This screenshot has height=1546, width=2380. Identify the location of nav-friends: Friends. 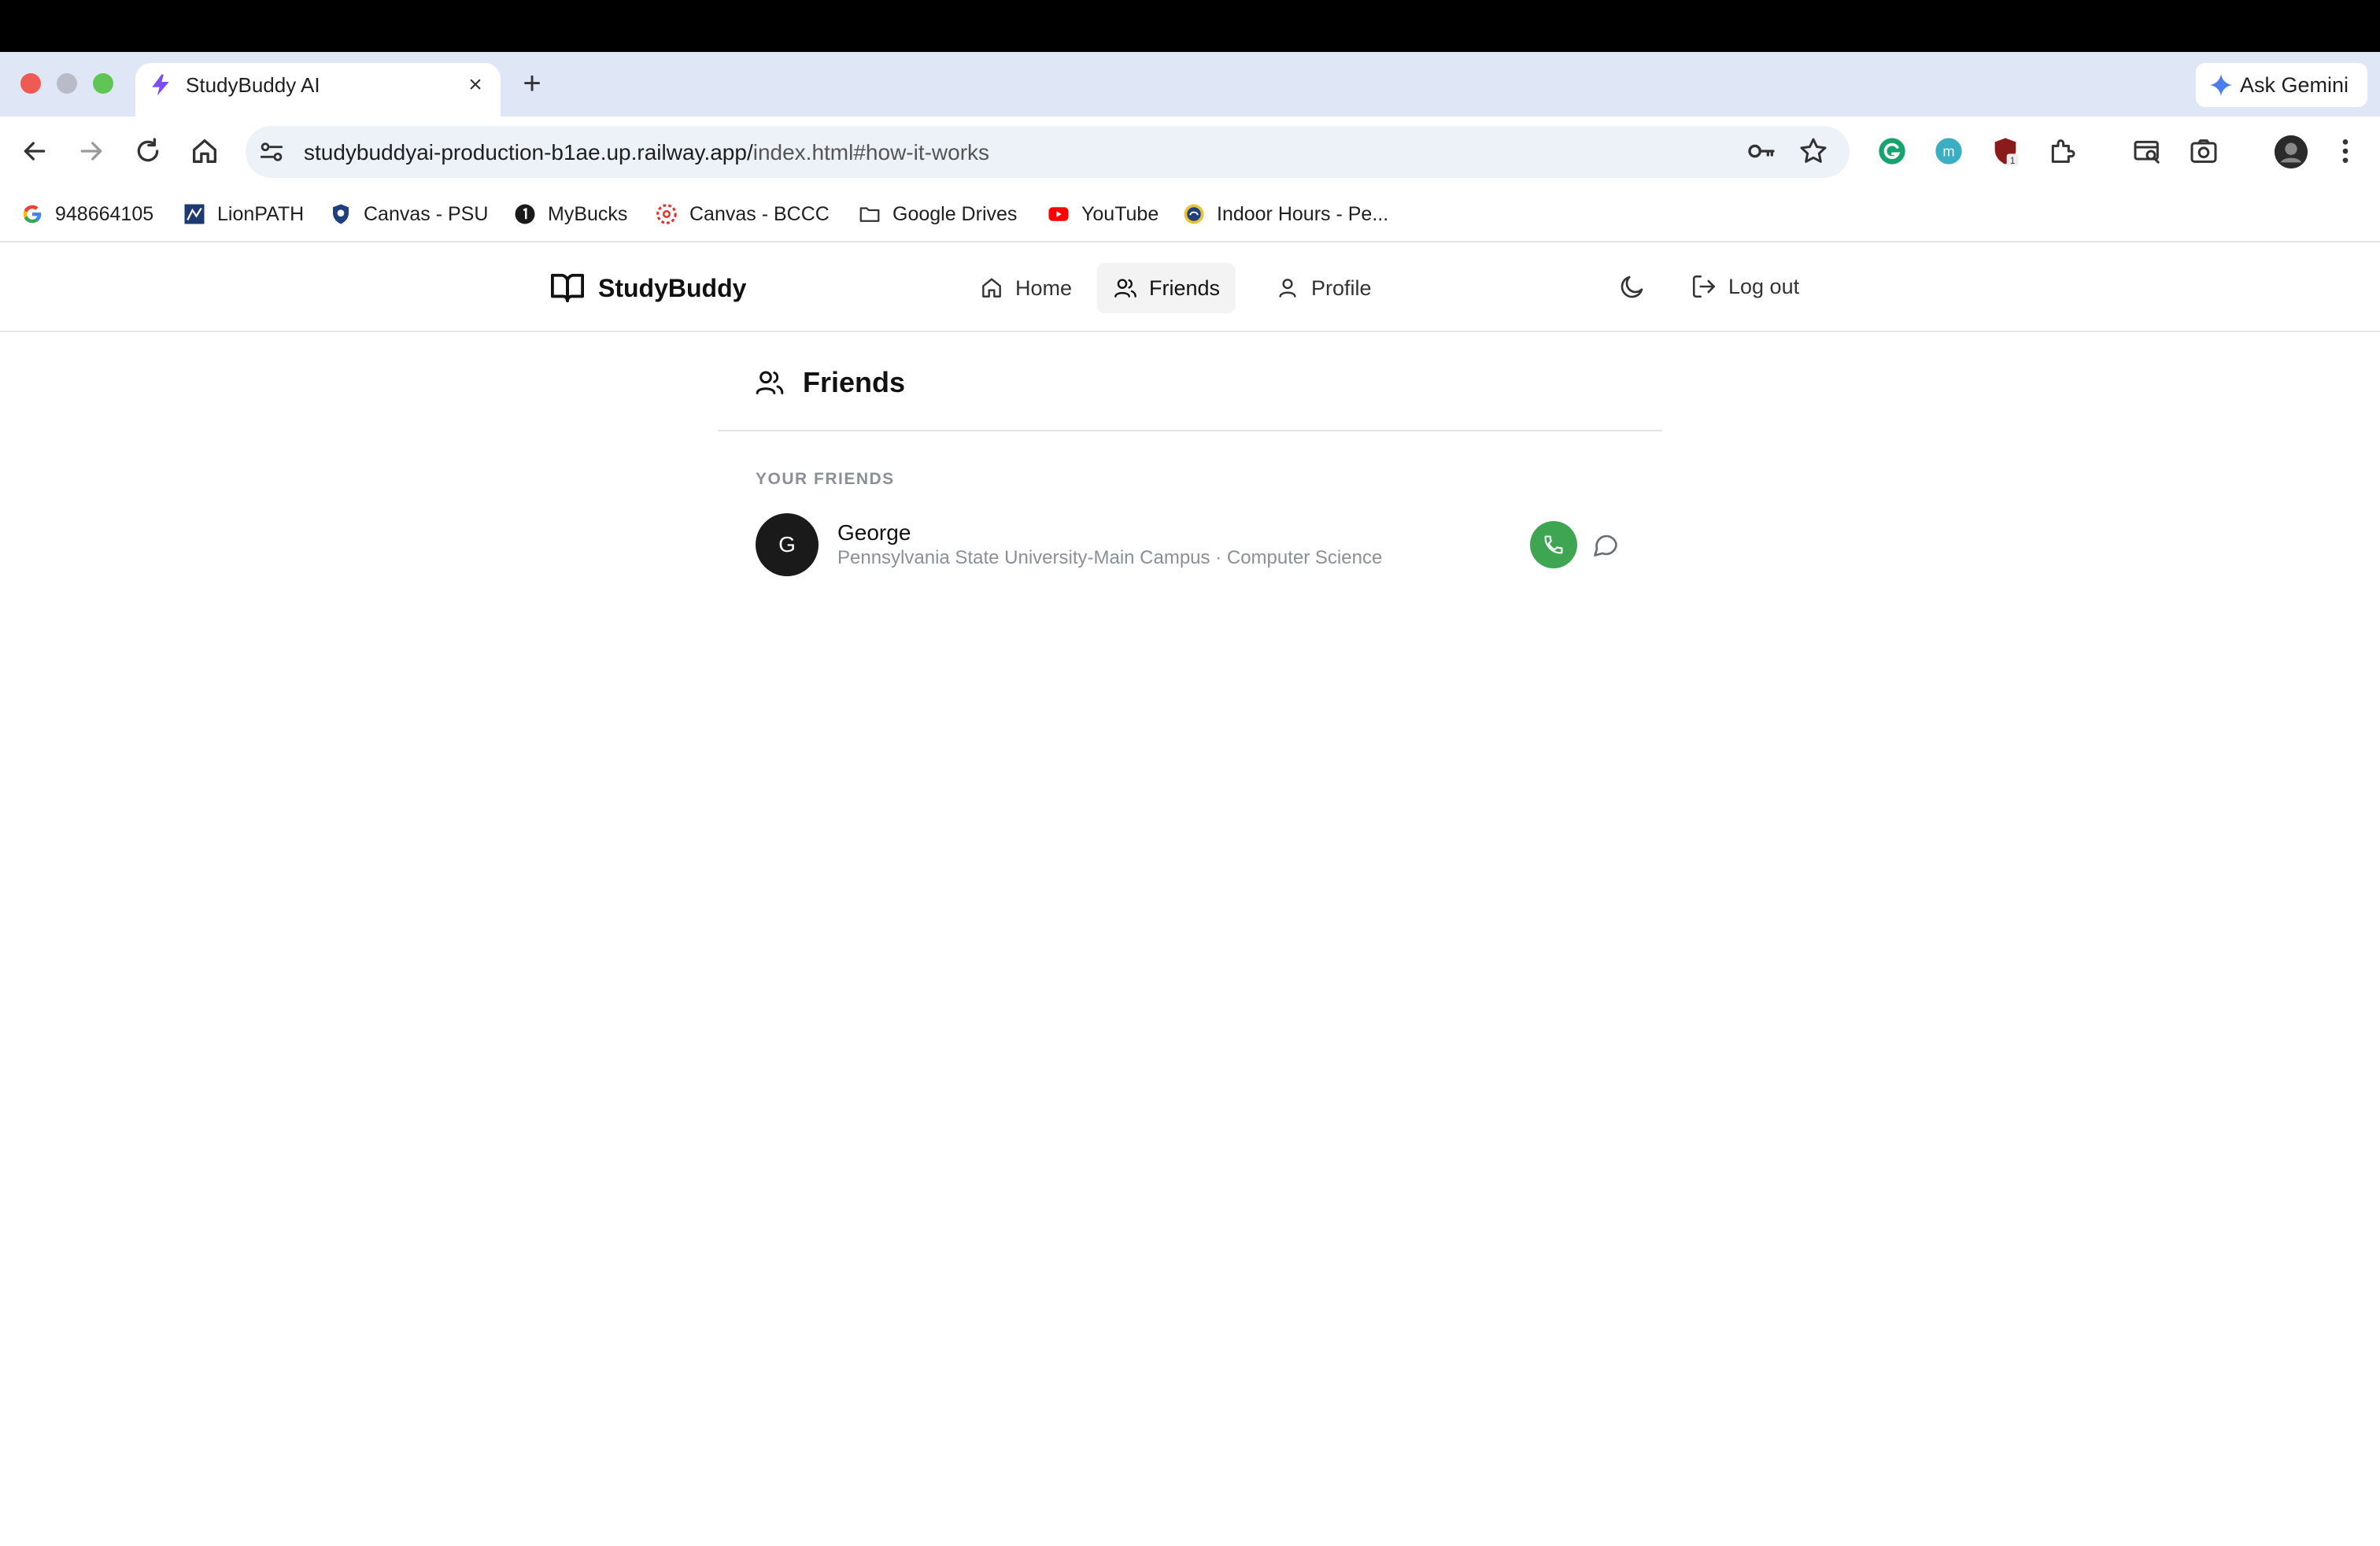
(1166, 288).